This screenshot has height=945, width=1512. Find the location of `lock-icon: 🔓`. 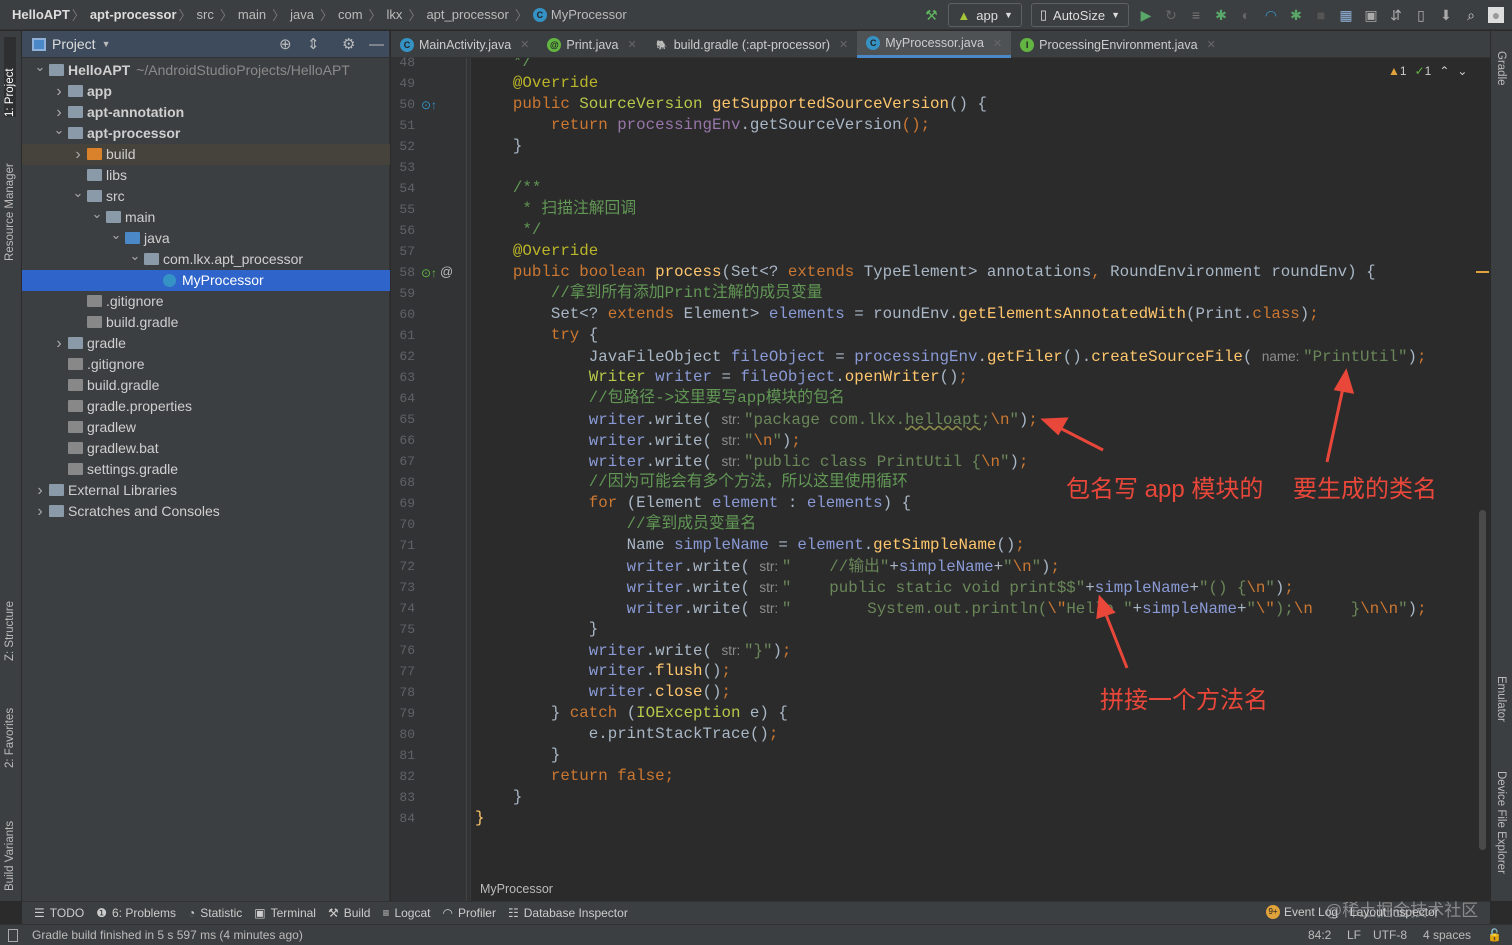

lock-icon: 🔓 is located at coordinates (1494, 935).